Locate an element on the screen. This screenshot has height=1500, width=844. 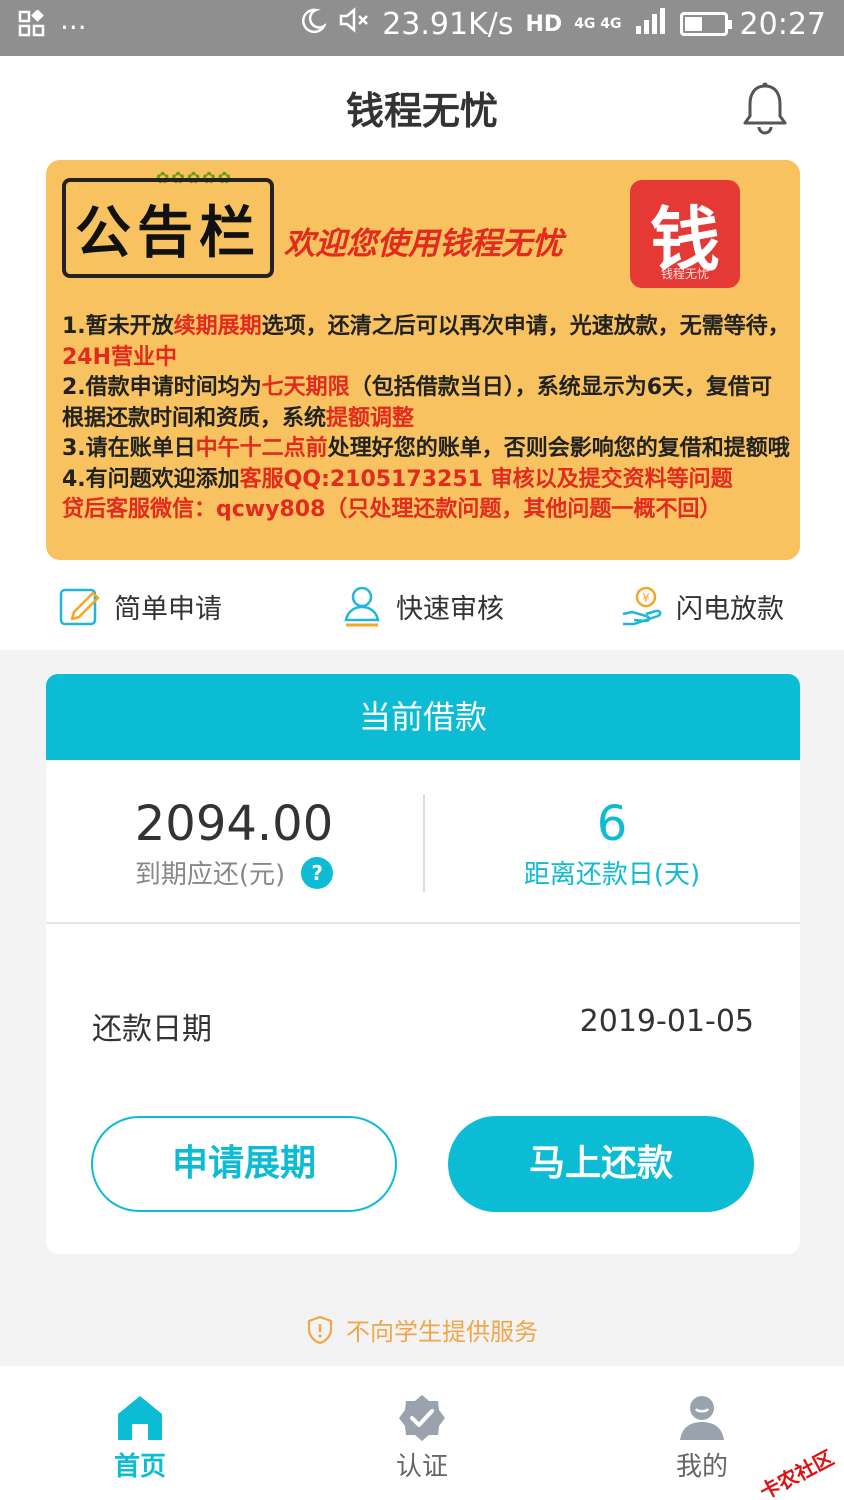
notice-highlight: 提额调整 is located at coordinates (370, 418).